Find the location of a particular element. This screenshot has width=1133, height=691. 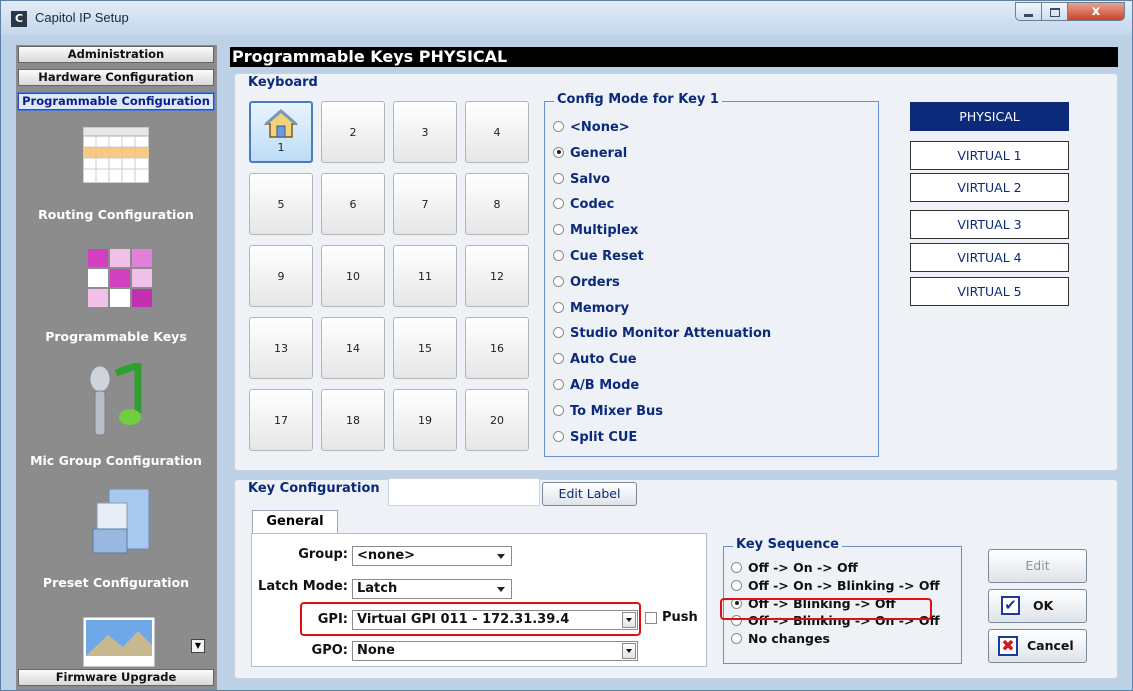

minimize-button is located at coordinates (1028, 11).